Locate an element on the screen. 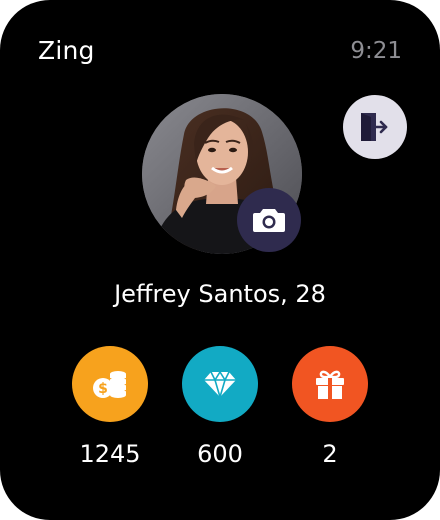  diamond-icon is located at coordinates (220, 384).